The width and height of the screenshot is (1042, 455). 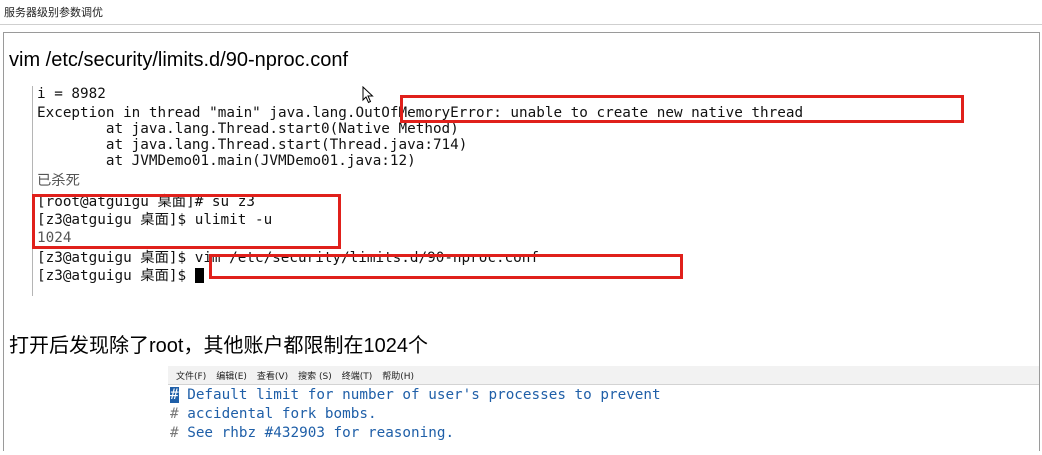 I want to click on mouse-pointer-icon, so click(x=368, y=95).